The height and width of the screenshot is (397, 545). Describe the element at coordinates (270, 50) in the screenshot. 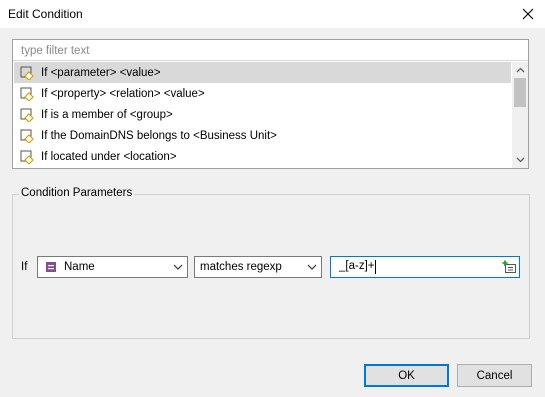

I see `filter-input` at that location.